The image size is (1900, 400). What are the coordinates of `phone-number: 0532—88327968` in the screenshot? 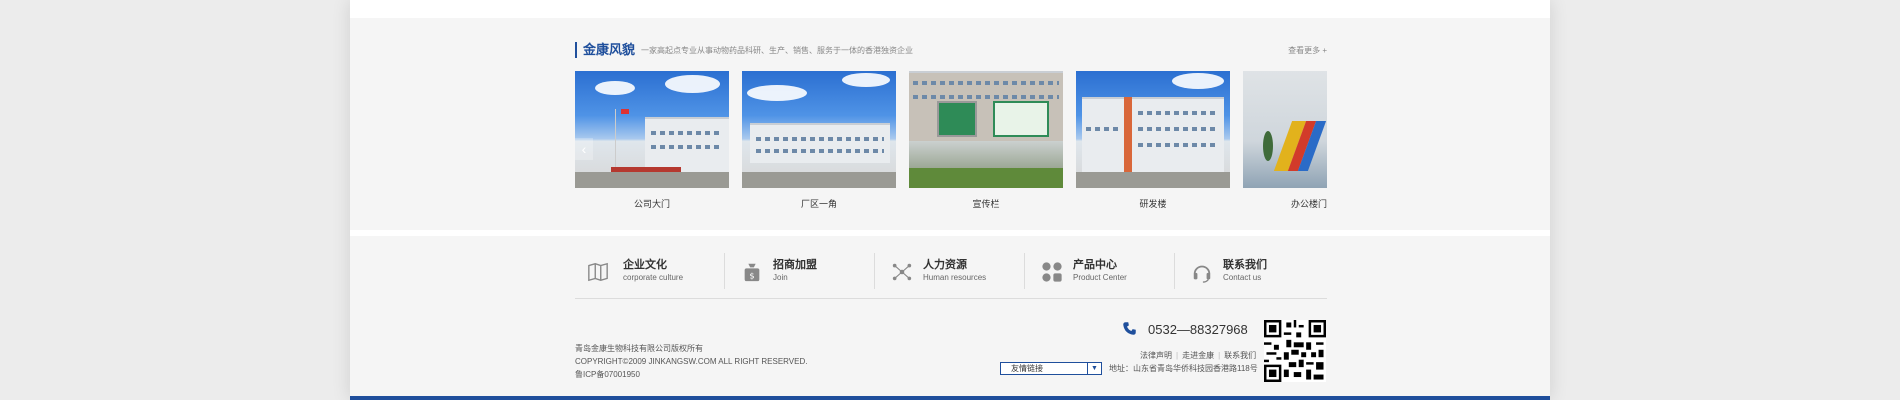 It's located at (1198, 329).